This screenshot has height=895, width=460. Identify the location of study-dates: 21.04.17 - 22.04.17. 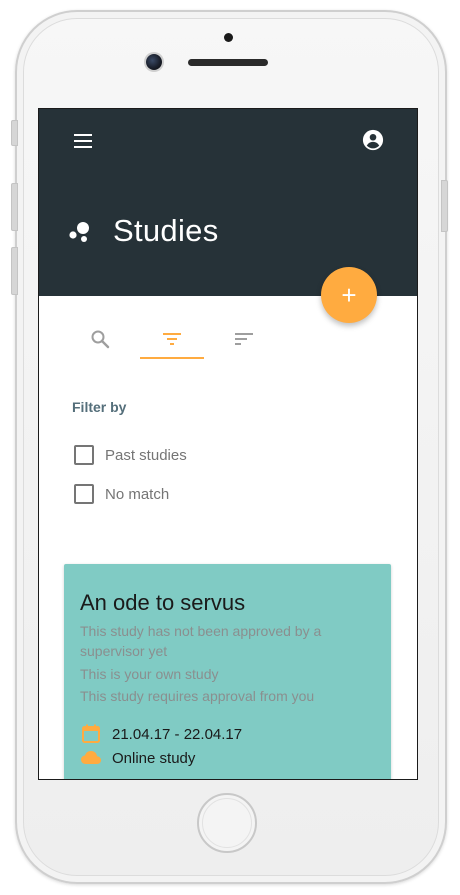
(177, 734).